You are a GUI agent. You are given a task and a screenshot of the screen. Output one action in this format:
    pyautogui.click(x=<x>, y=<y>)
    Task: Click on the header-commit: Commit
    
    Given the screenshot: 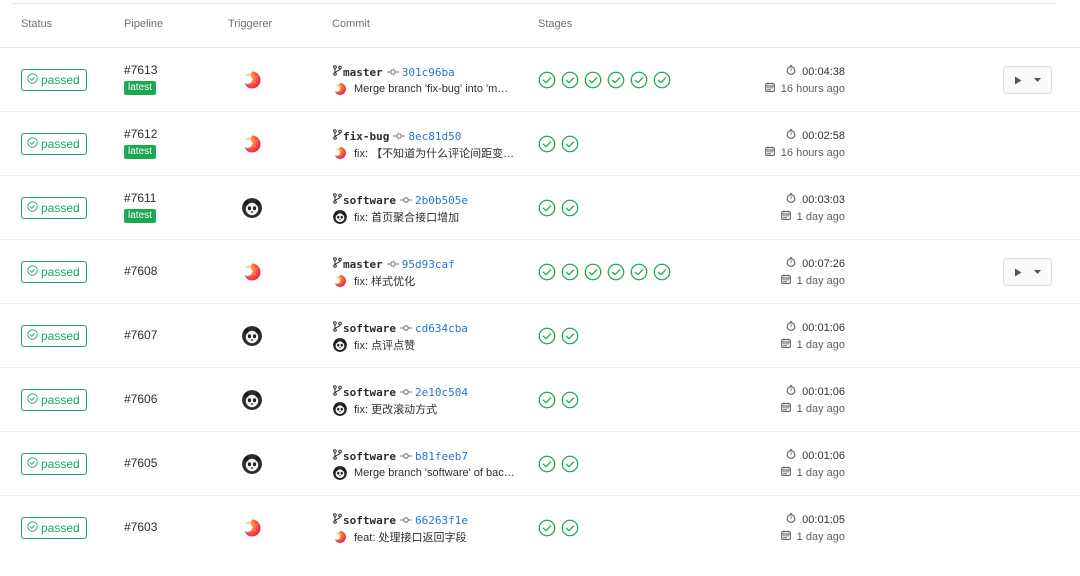 What is the action you would take?
    pyautogui.click(x=351, y=24)
    